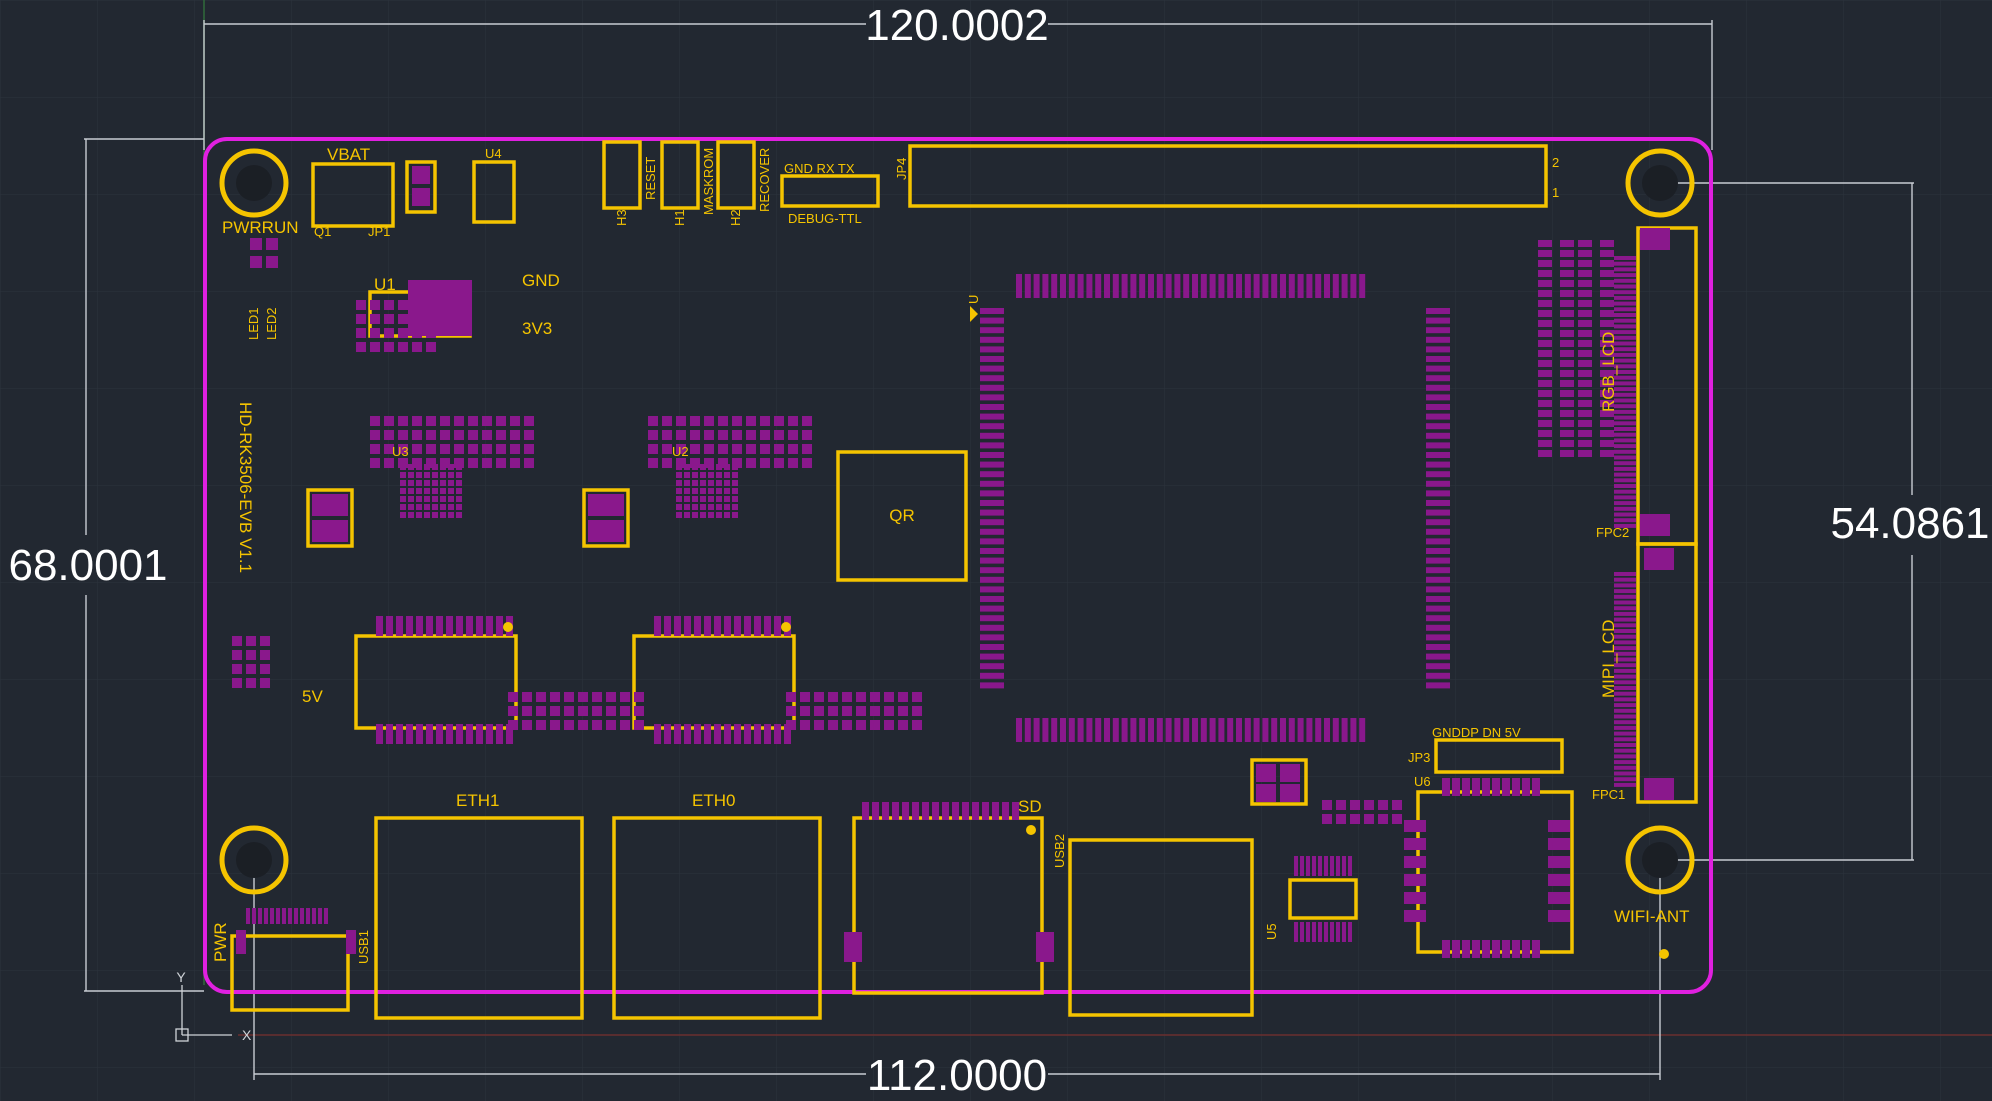 The image size is (1992, 1101). I want to click on dimension-left: 68.0001, so click(87, 565).